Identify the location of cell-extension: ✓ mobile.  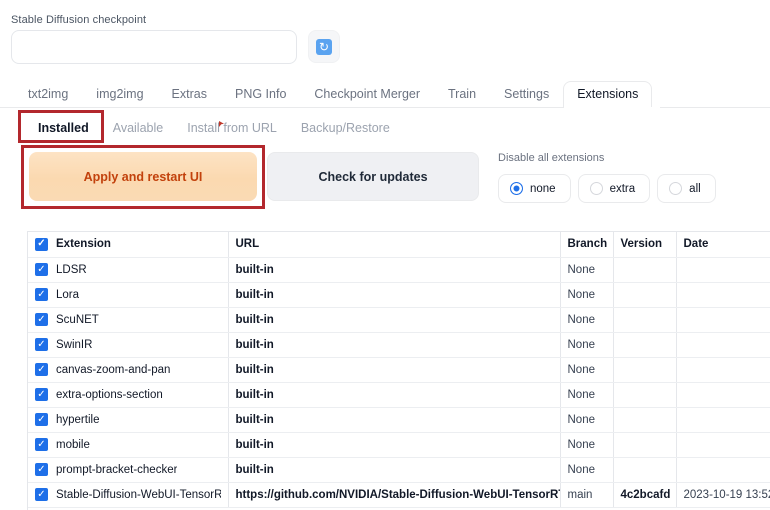
(128, 445).